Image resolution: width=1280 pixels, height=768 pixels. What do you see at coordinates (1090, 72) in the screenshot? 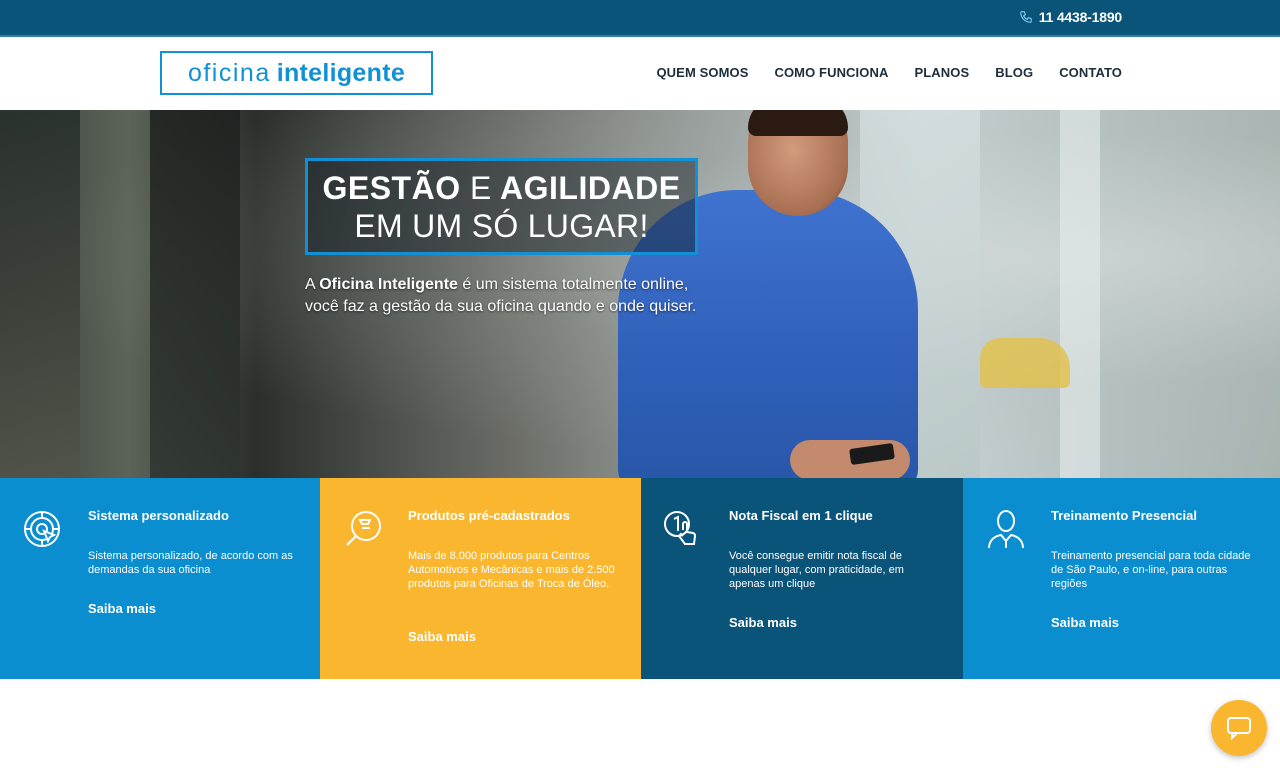
I see `nav-contato: CONTATO` at bounding box center [1090, 72].